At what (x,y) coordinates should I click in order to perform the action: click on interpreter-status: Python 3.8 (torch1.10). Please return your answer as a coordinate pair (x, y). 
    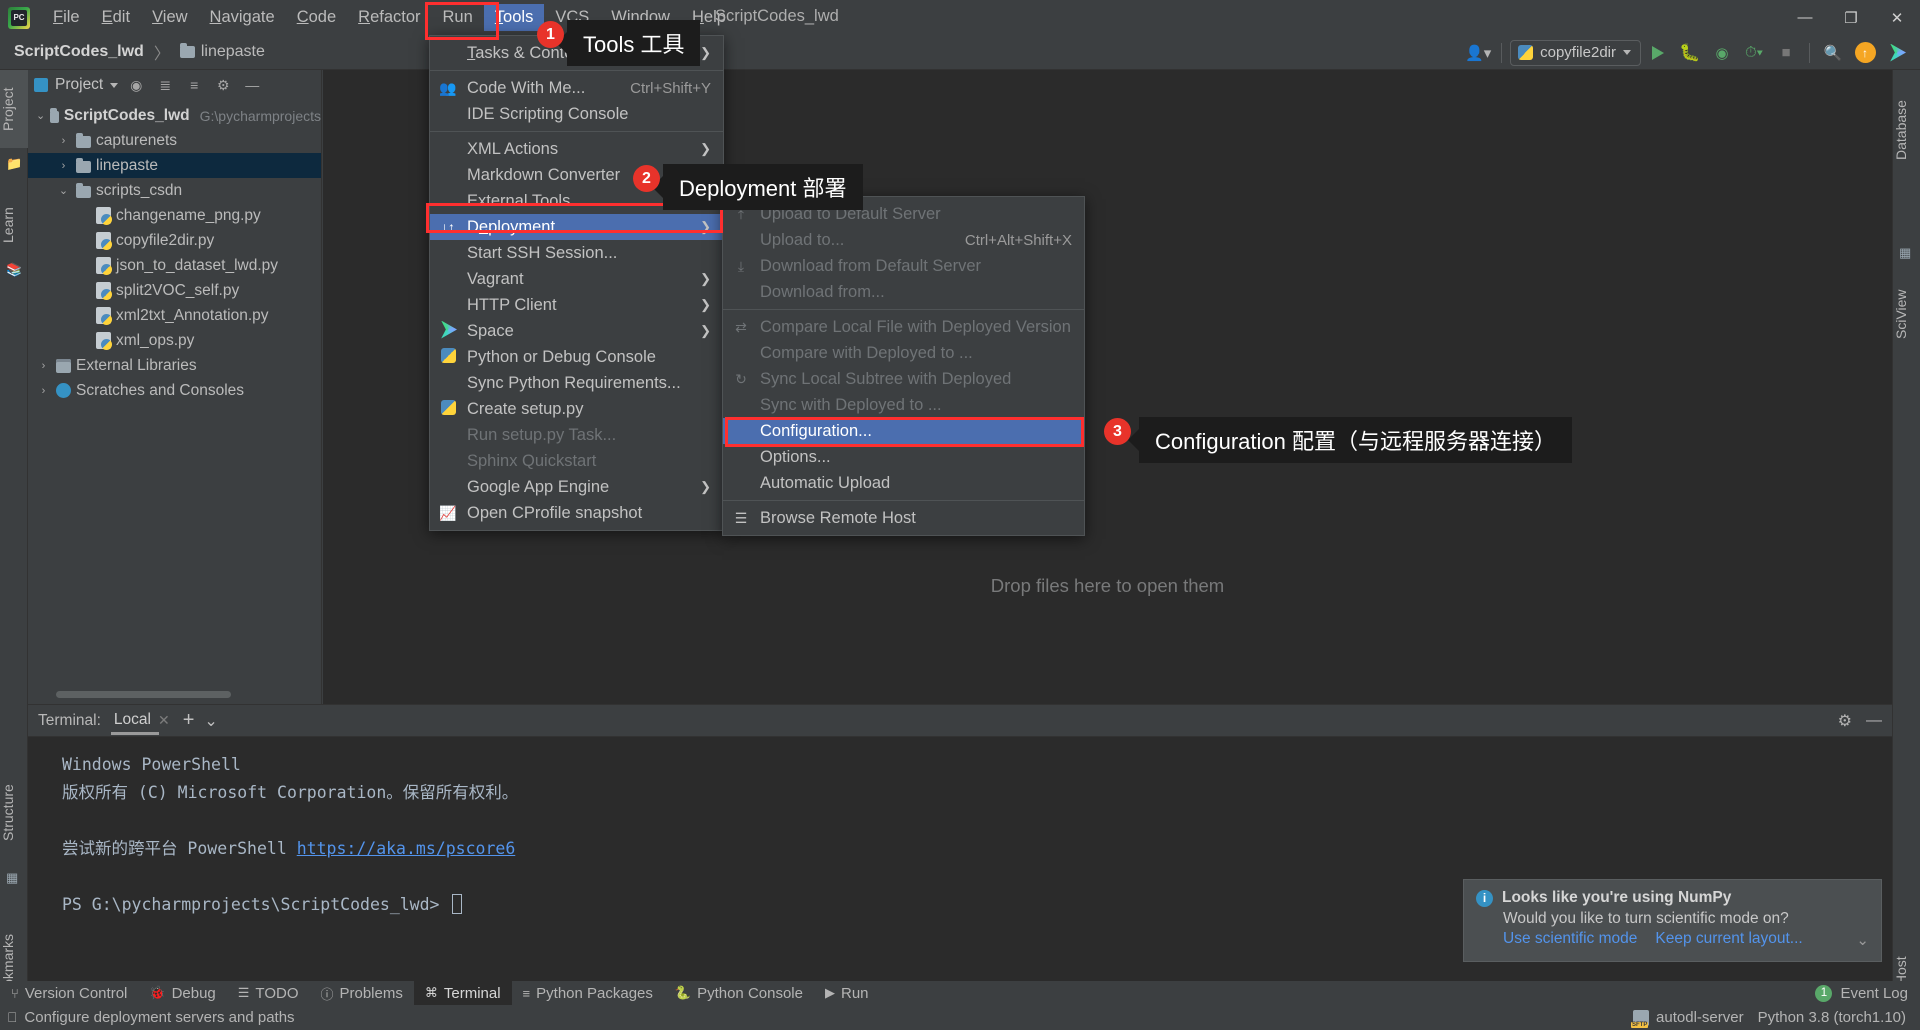
    Looking at the image, I should click on (1832, 1017).